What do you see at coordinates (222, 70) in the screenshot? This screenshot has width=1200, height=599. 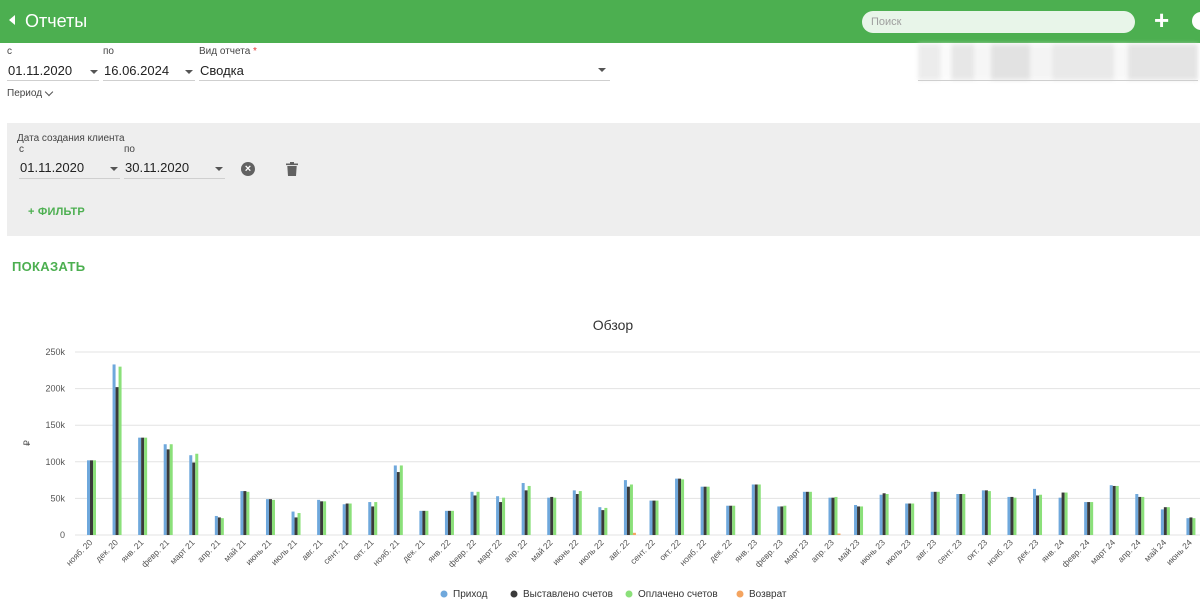 I see `report-type-select: Сводка` at bounding box center [222, 70].